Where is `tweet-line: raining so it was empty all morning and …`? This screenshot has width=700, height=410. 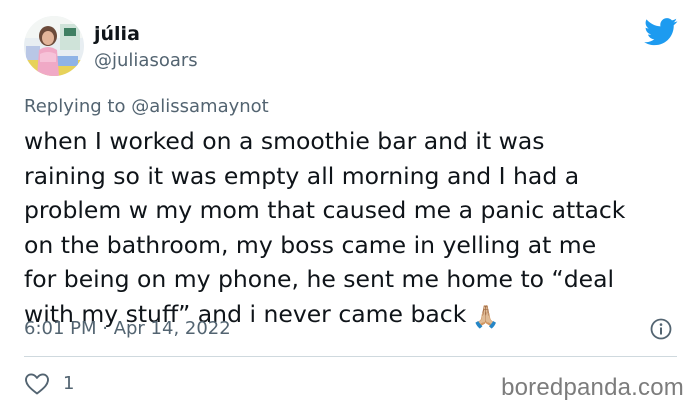
tweet-line: raining so it was empty all morning and … is located at coordinates (302, 175).